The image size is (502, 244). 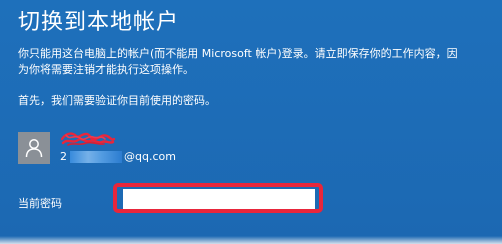 What do you see at coordinates (40, 203) in the screenshot?
I see `current-password-label: 当前密码` at bounding box center [40, 203].